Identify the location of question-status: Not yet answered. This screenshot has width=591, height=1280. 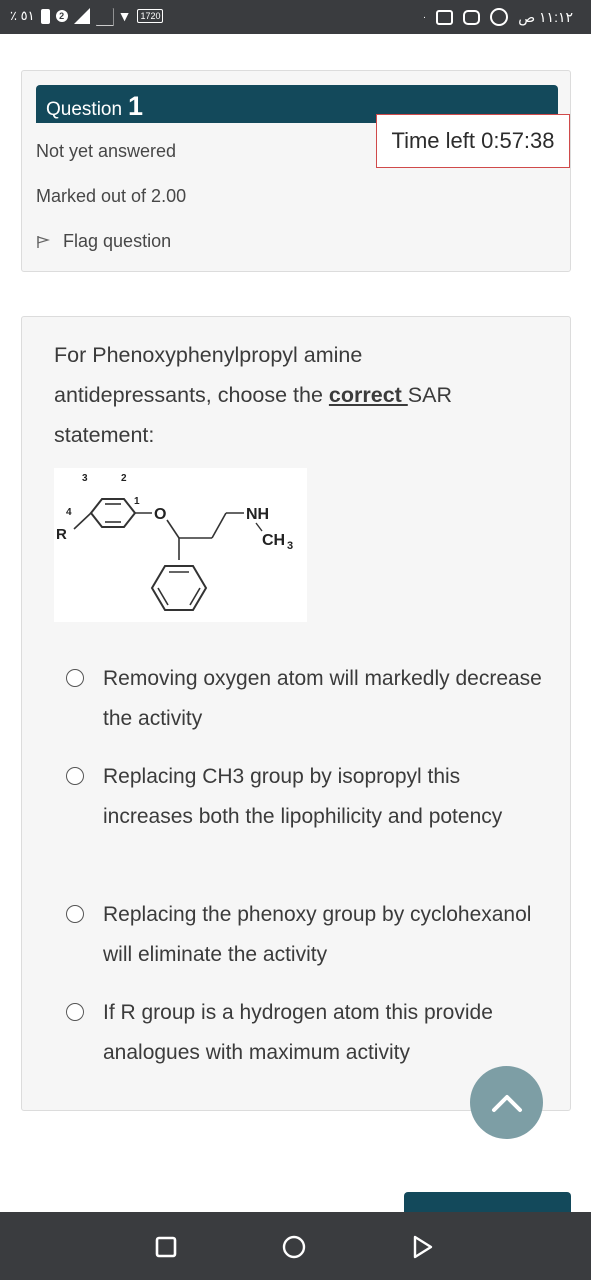
(106, 151).